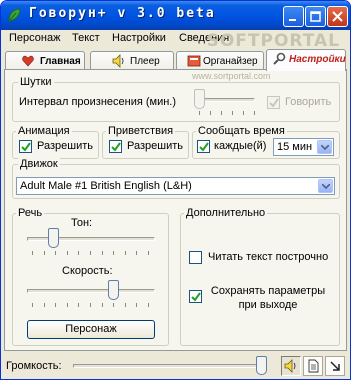 Image resolution: width=351 pixels, height=380 pixels. I want to click on speed-slider-track, so click(91, 291).